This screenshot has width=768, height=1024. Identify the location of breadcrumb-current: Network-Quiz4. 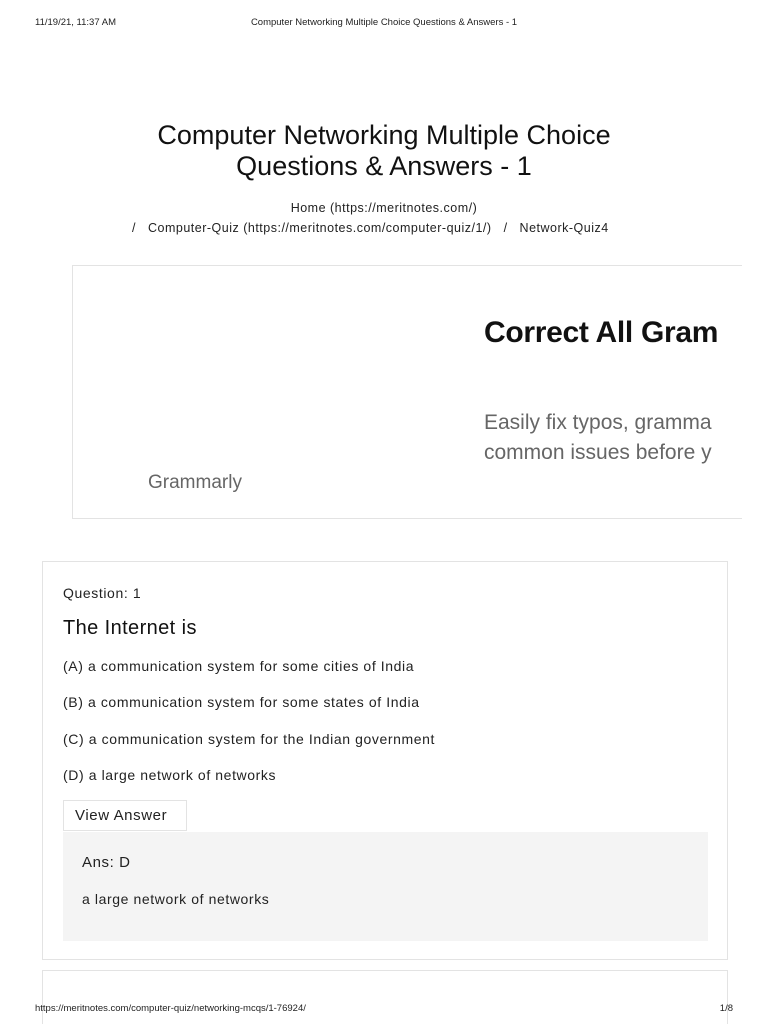
(564, 228).